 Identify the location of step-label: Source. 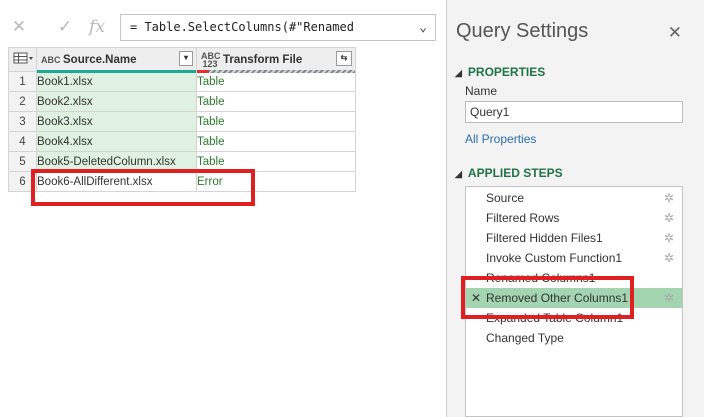
(505, 198).